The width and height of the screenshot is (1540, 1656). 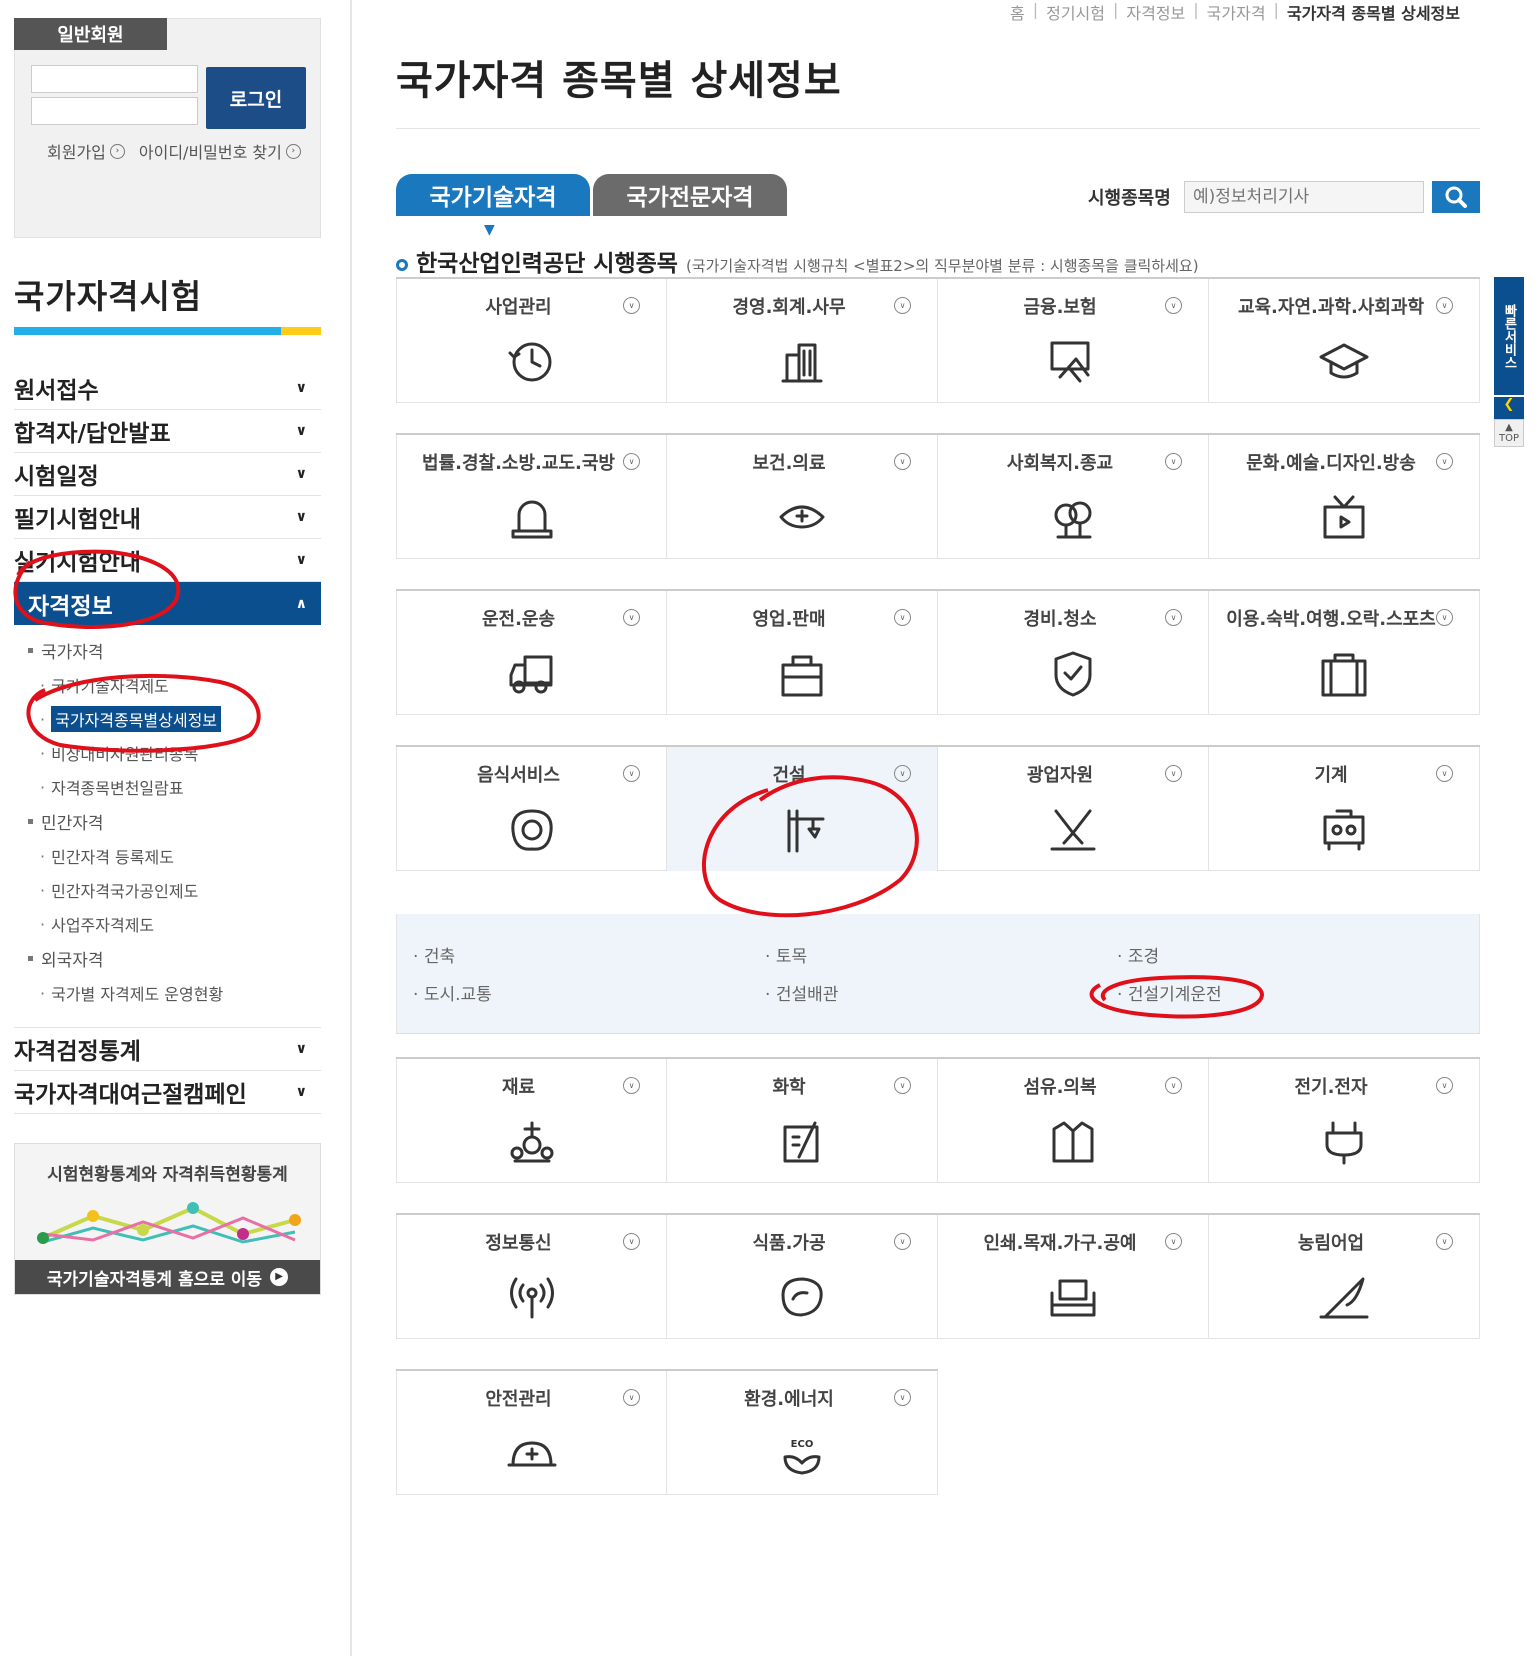 I want to click on search-input, so click(x=1304, y=197).